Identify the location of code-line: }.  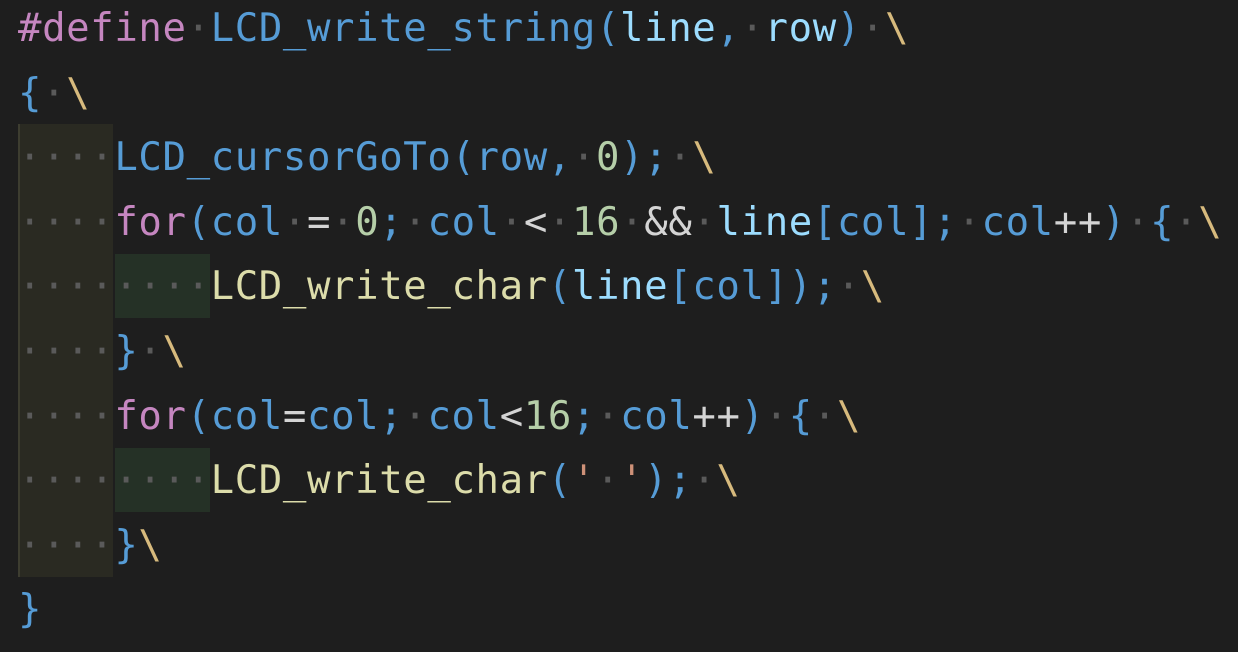
(30, 610).